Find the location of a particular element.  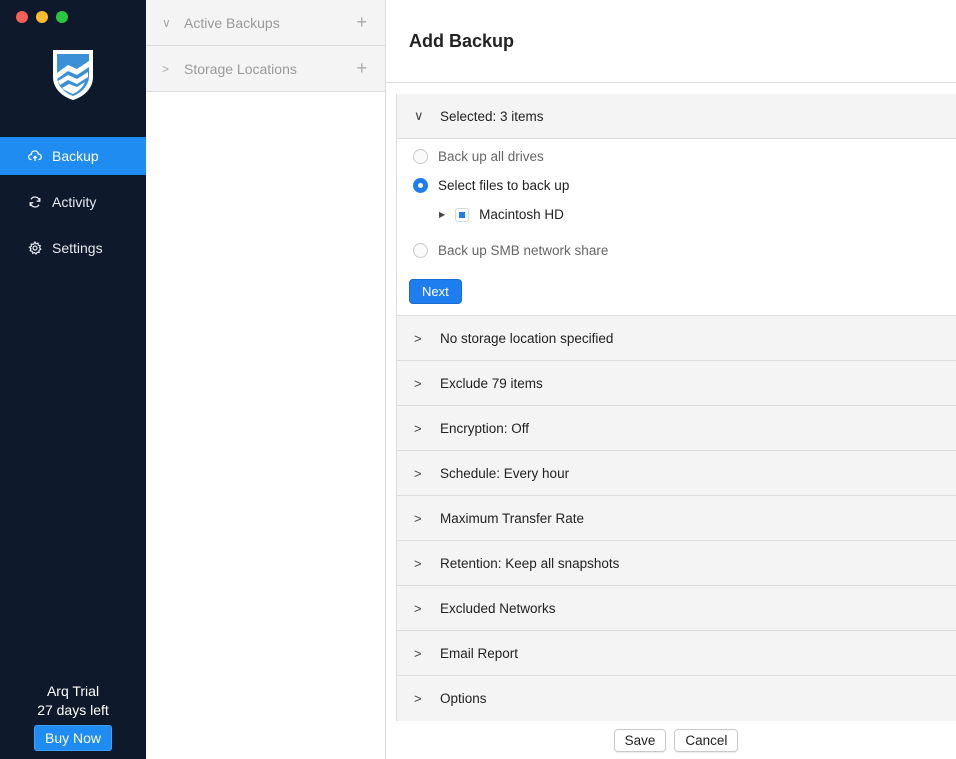

gear-icon is located at coordinates (35, 248).